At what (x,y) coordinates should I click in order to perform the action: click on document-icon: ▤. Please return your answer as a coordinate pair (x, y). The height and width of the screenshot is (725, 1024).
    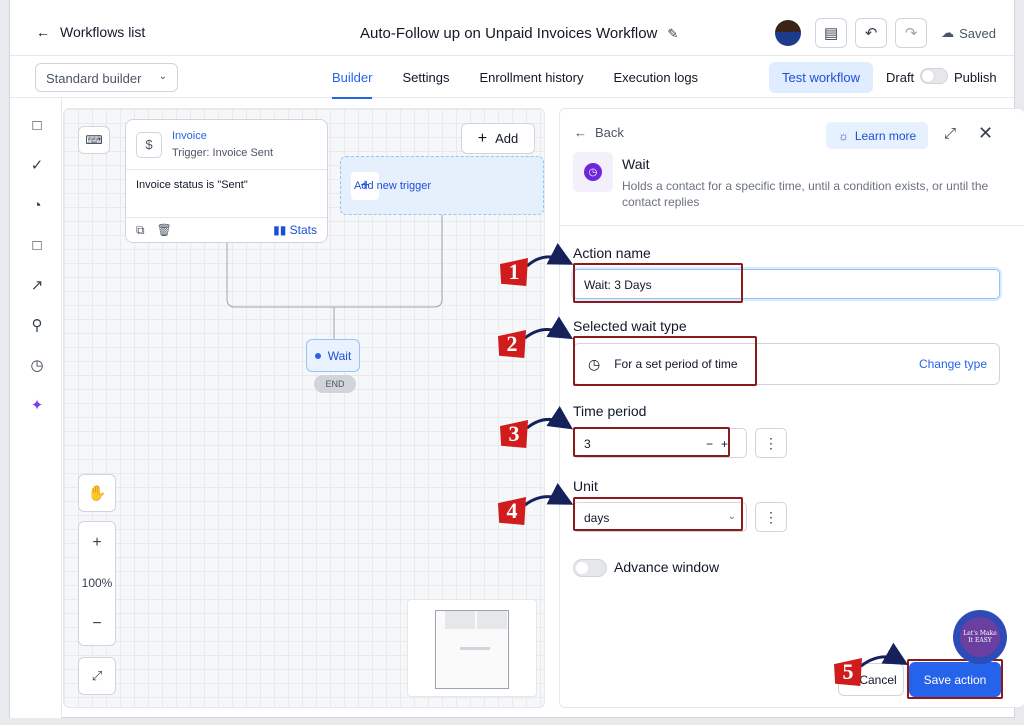
    Looking at the image, I should click on (831, 33).